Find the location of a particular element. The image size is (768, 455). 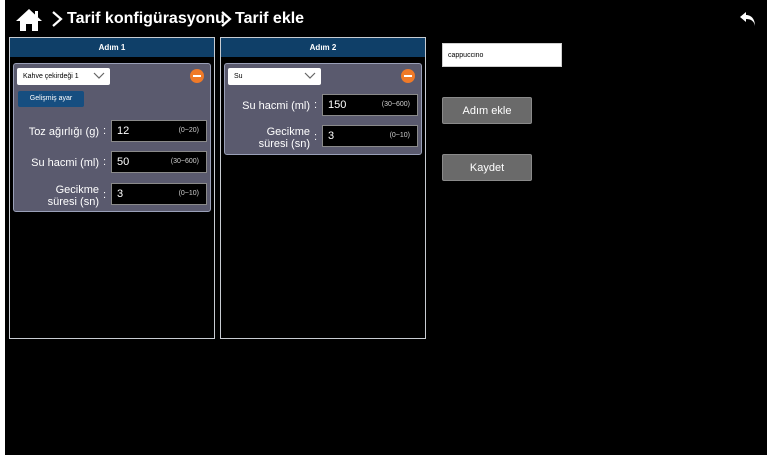

field-value: 150 is located at coordinates (337, 105).